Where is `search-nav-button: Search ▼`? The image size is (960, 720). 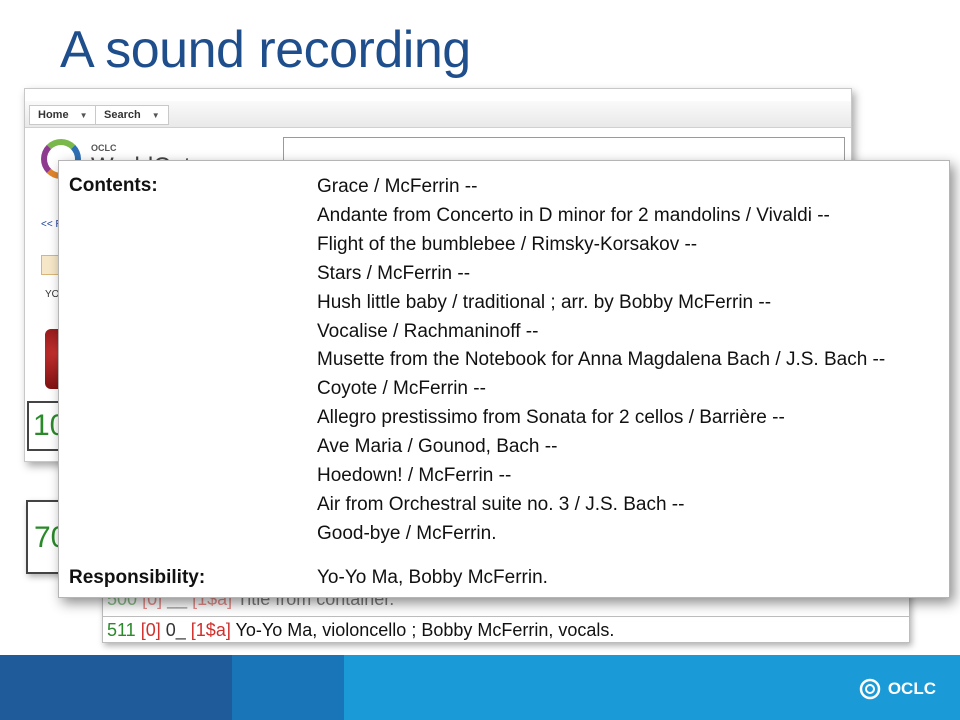
search-nav-button: Search ▼ is located at coordinates (132, 115).